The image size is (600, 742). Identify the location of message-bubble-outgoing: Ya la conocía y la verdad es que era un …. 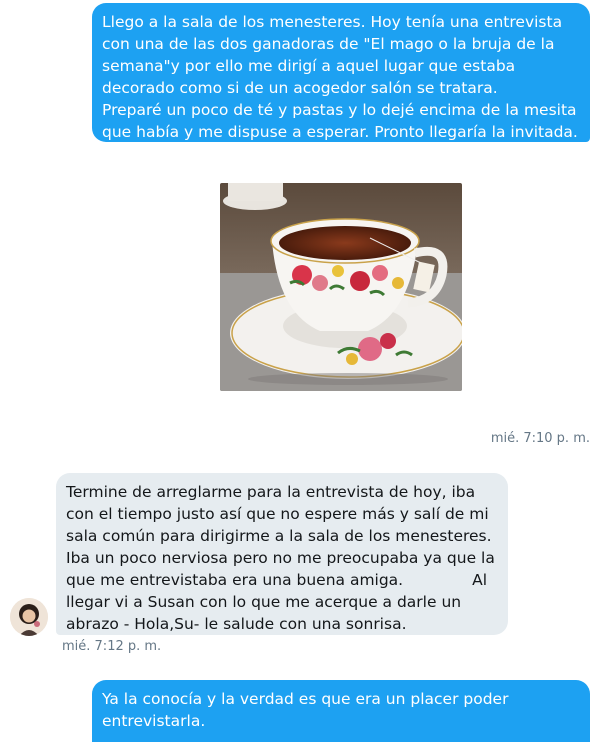
(341, 711).